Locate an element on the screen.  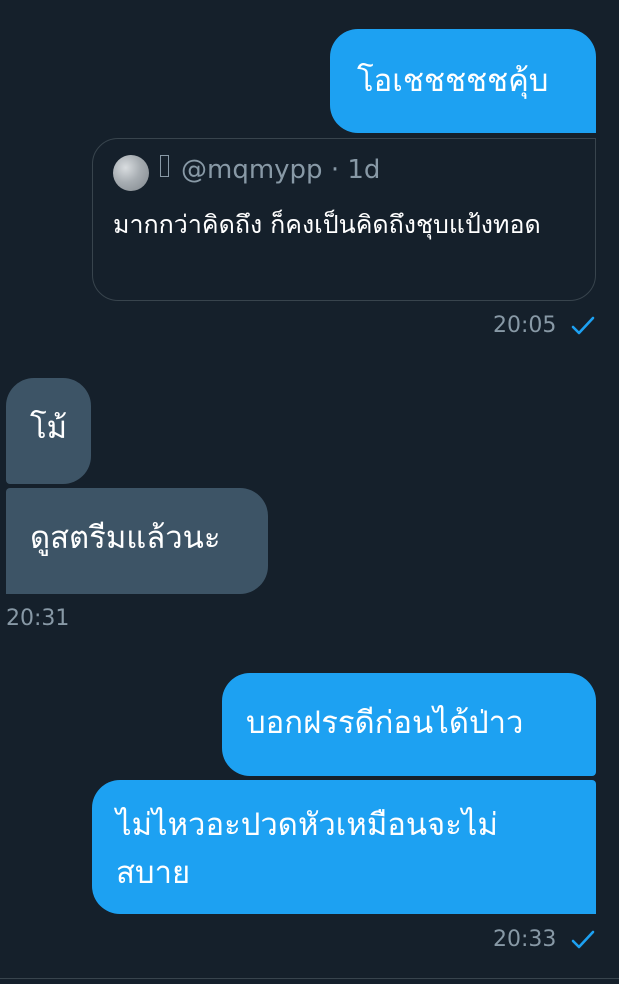
received-message: ดูสตรีมแล้วนะ is located at coordinates (137, 541).